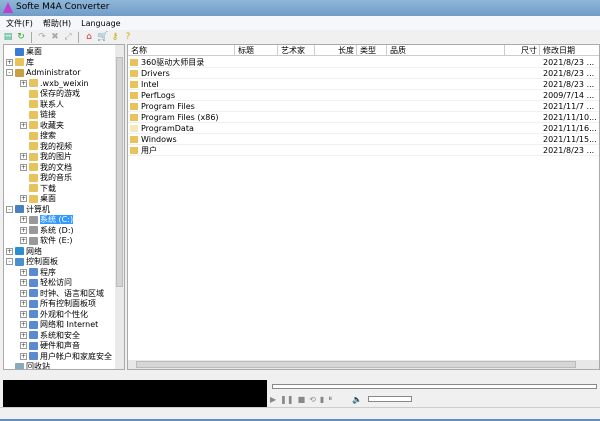  I want to click on tree-item: + 我的图片, so click(46, 157).